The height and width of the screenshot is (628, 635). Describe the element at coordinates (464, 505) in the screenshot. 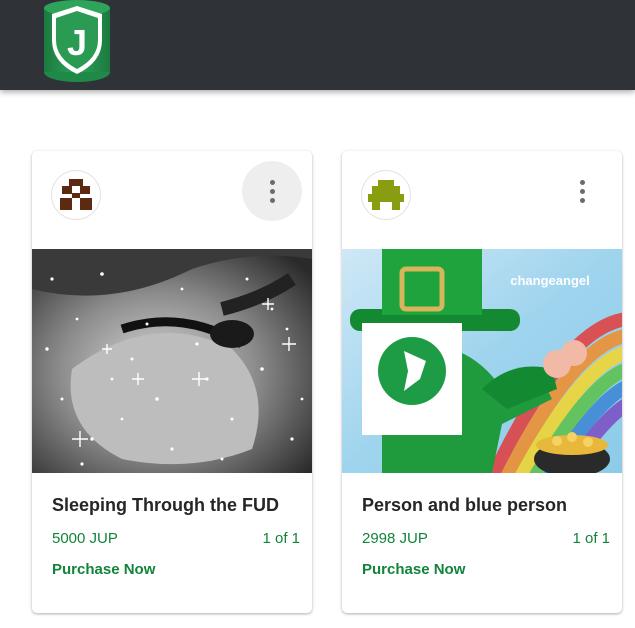

I see `nft-title: Person and blue person` at that location.